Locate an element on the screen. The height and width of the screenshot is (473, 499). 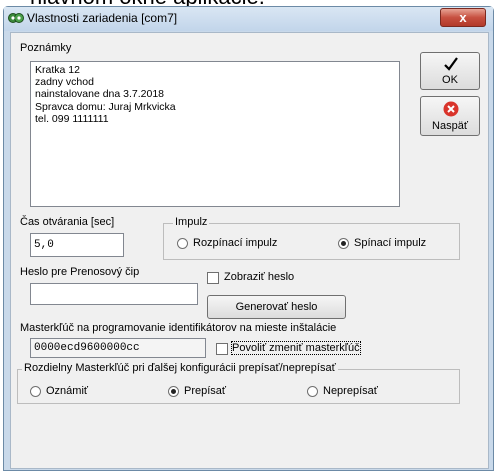
ok-button: OK is located at coordinates (450, 71).